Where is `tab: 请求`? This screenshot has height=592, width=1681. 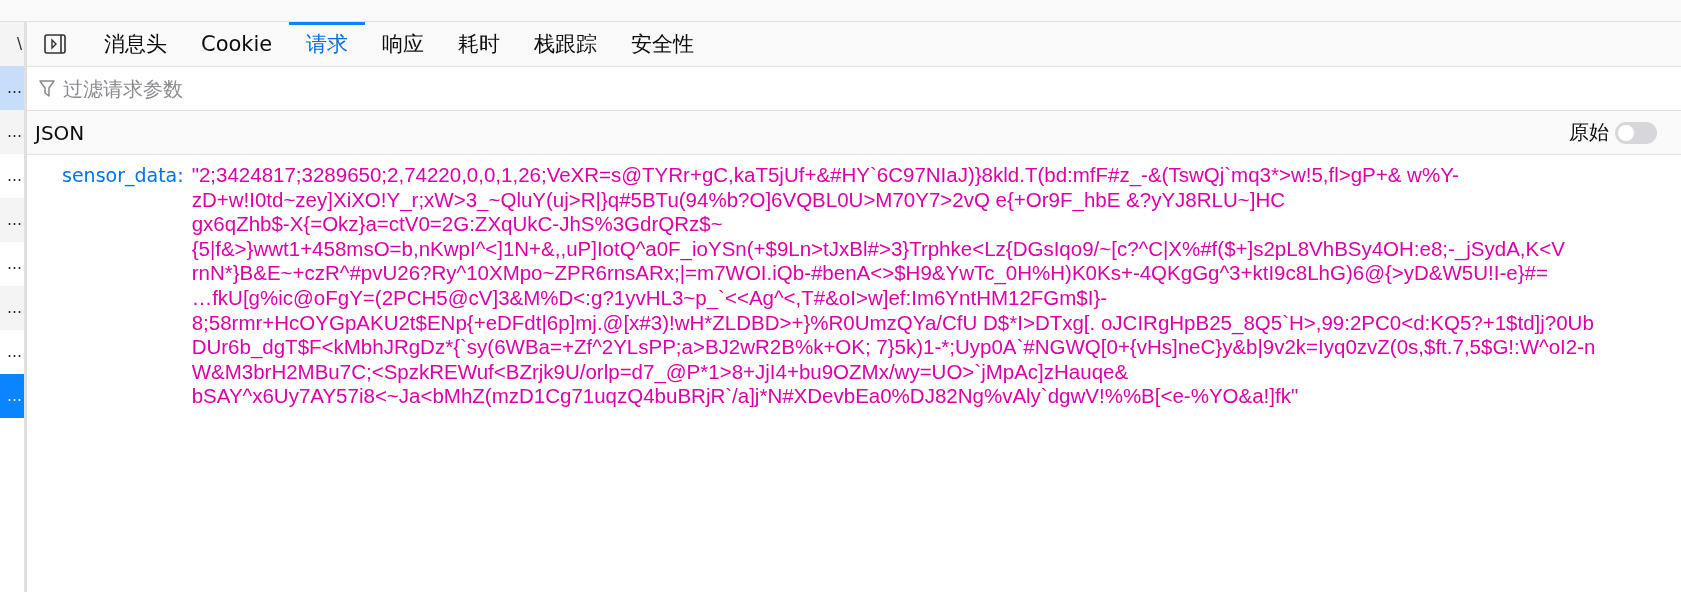
tab: 请求 is located at coordinates (327, 44).